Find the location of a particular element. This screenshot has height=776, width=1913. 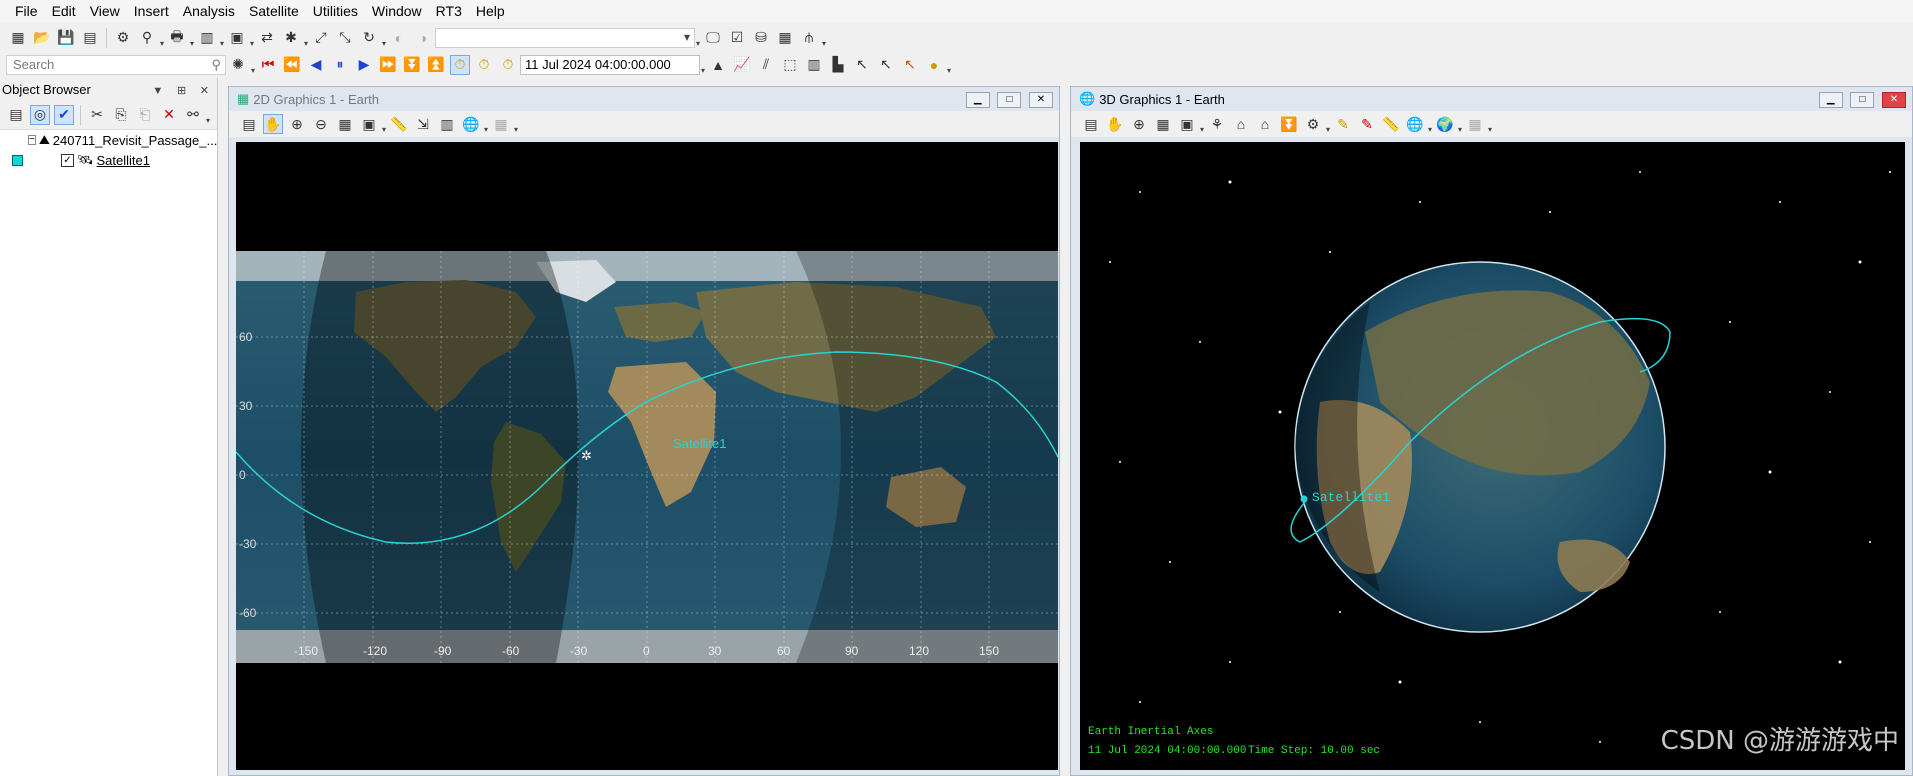

pause-icon: ⏸ is located at coordinates (340, 65).